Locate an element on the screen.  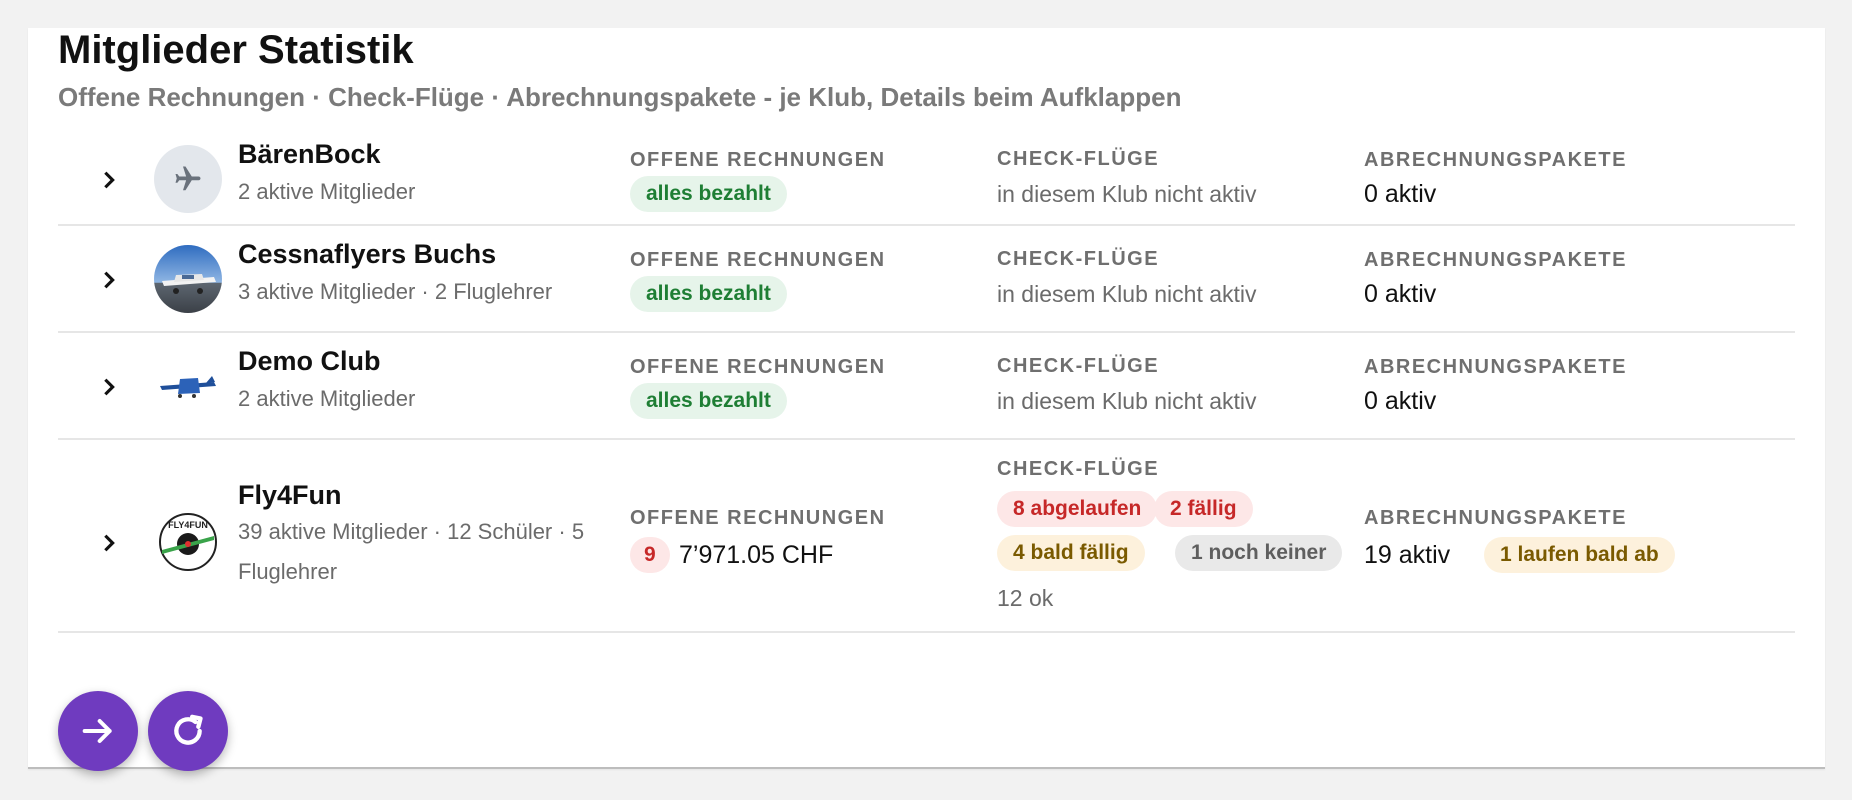
invoice-count-badge: 9 is located at coordinates (650, 555).